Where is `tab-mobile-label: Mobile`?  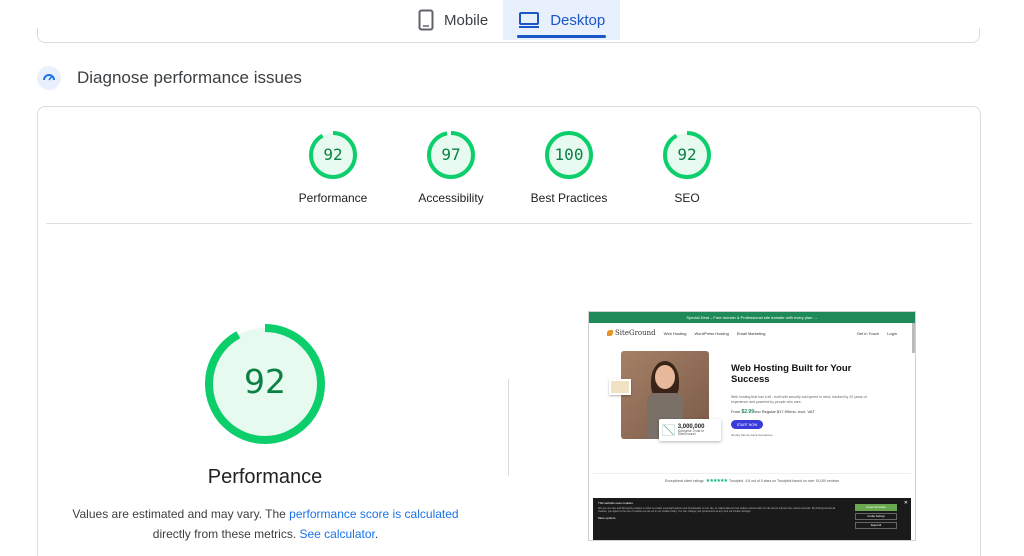
tab-mobile-label: Mobile is located at coordinates (466, 20).